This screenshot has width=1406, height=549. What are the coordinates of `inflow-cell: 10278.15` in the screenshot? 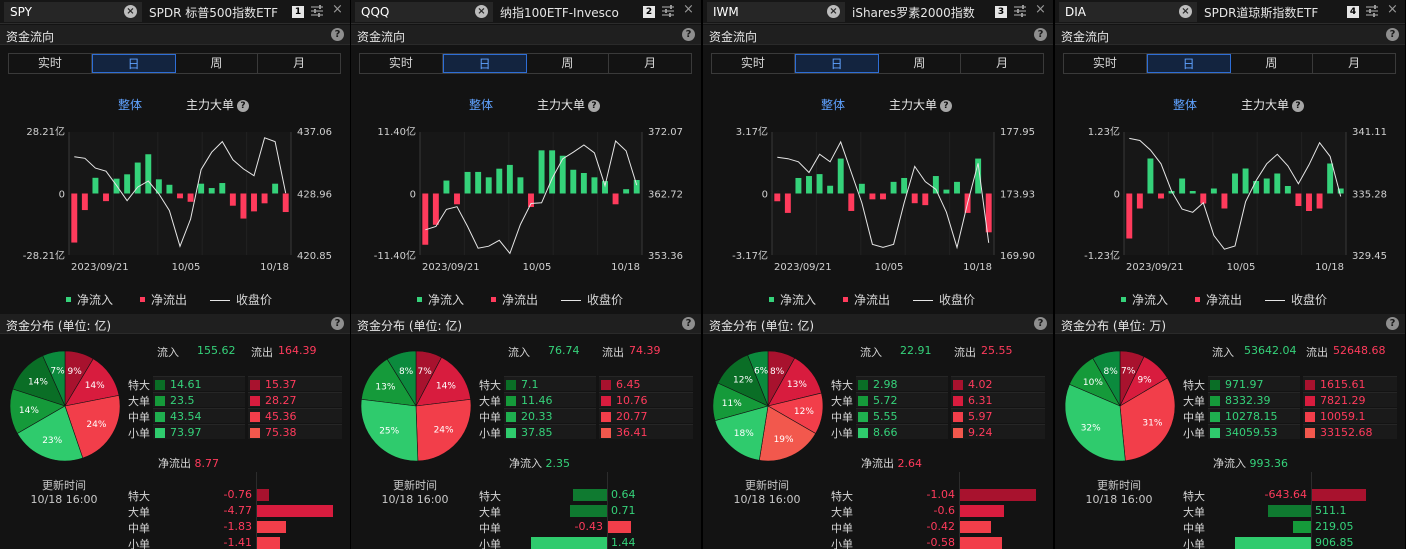 It's located at (1254, 415).